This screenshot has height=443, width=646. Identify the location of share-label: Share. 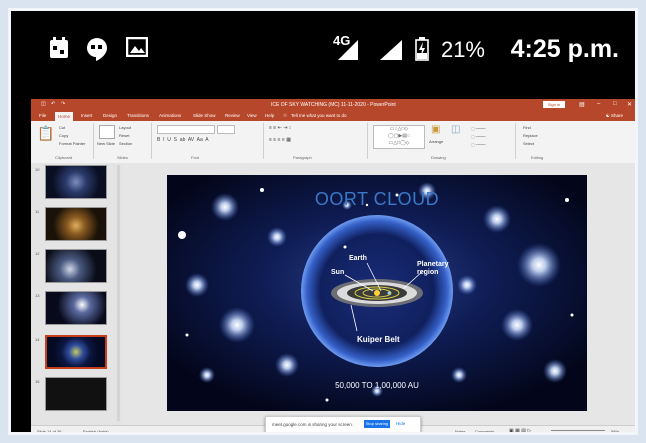
(616, 115).